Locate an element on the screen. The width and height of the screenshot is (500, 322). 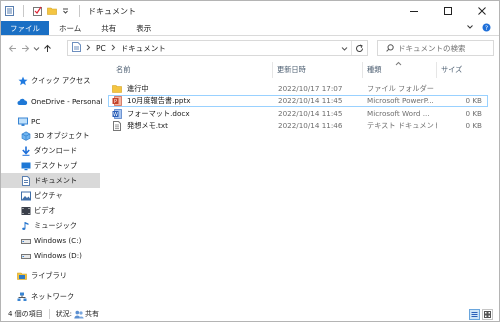
breadcrumb: PC ドキュメント is located at coordinates (117, 48).